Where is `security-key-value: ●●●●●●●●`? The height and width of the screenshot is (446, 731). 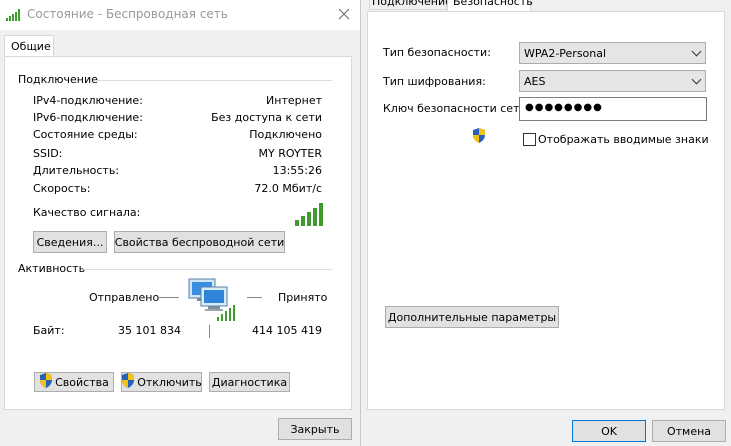 security-key-value: ●●●●●●●● is located at coordinates (564, 107).